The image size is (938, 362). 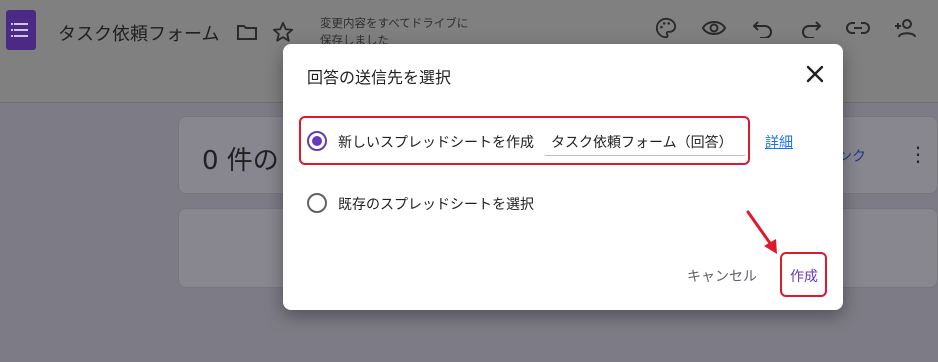 I want to click on dialog-title: 回答の送信先を選択, so click(x=379, y=77).